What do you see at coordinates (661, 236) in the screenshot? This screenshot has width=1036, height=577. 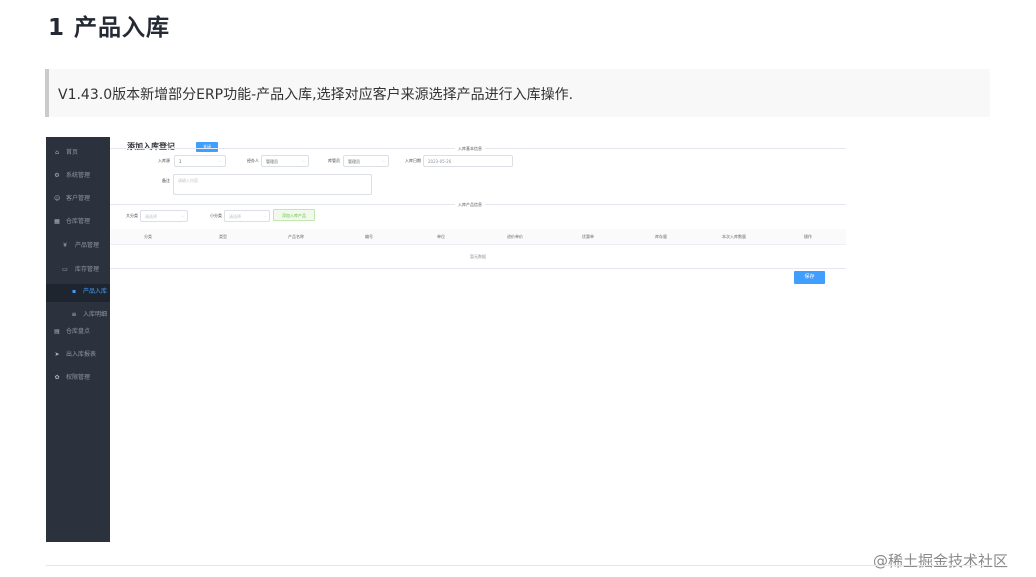 I see `column-header: 库存量` at bounding box center [661, 236].